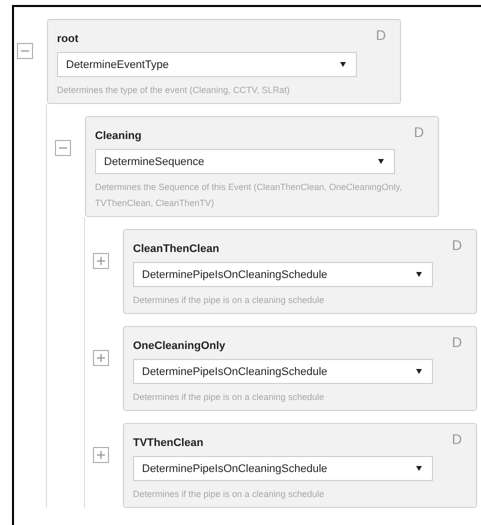  Describe the element at coordinates (67, 39) in the screenshot. I see `node-title: root` at that location.